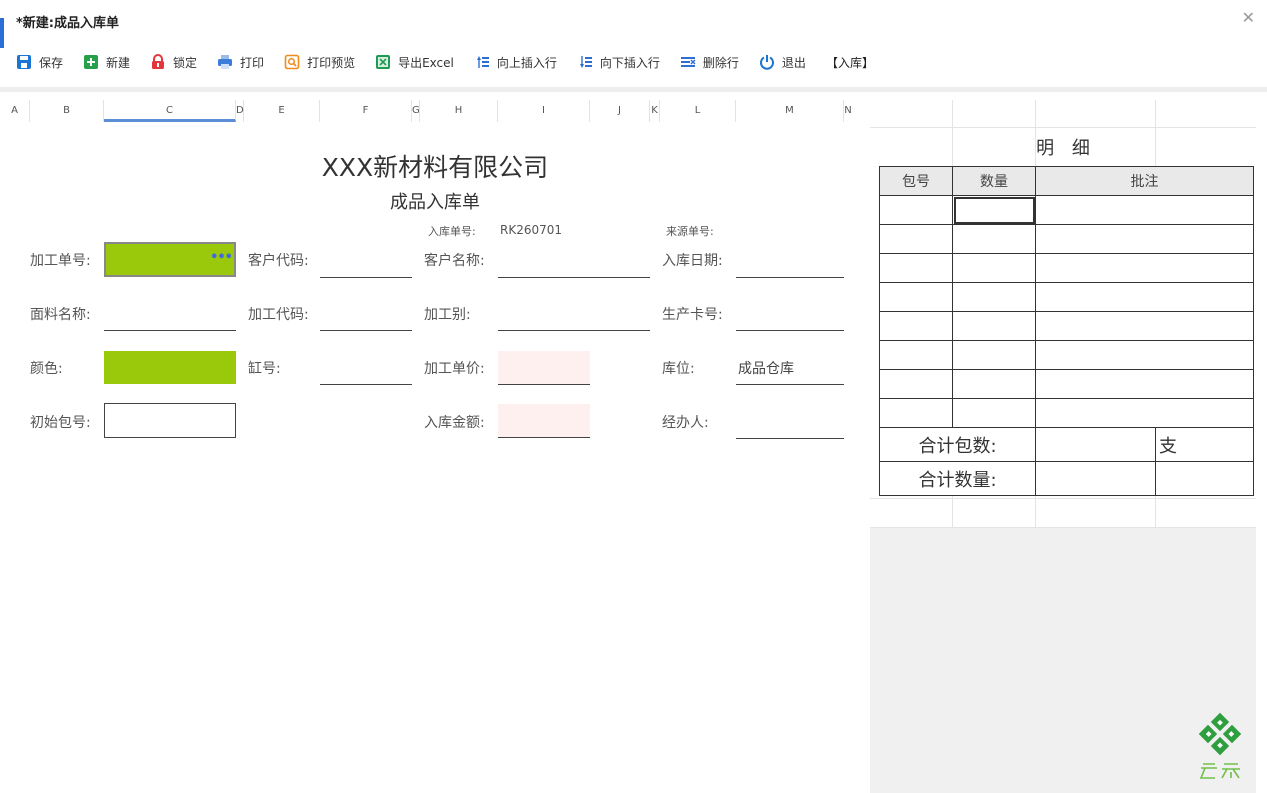 The height and width of the screenshot is (793, 1267). I want to click on process-no-label: 加工单号:, so click(60, 261).